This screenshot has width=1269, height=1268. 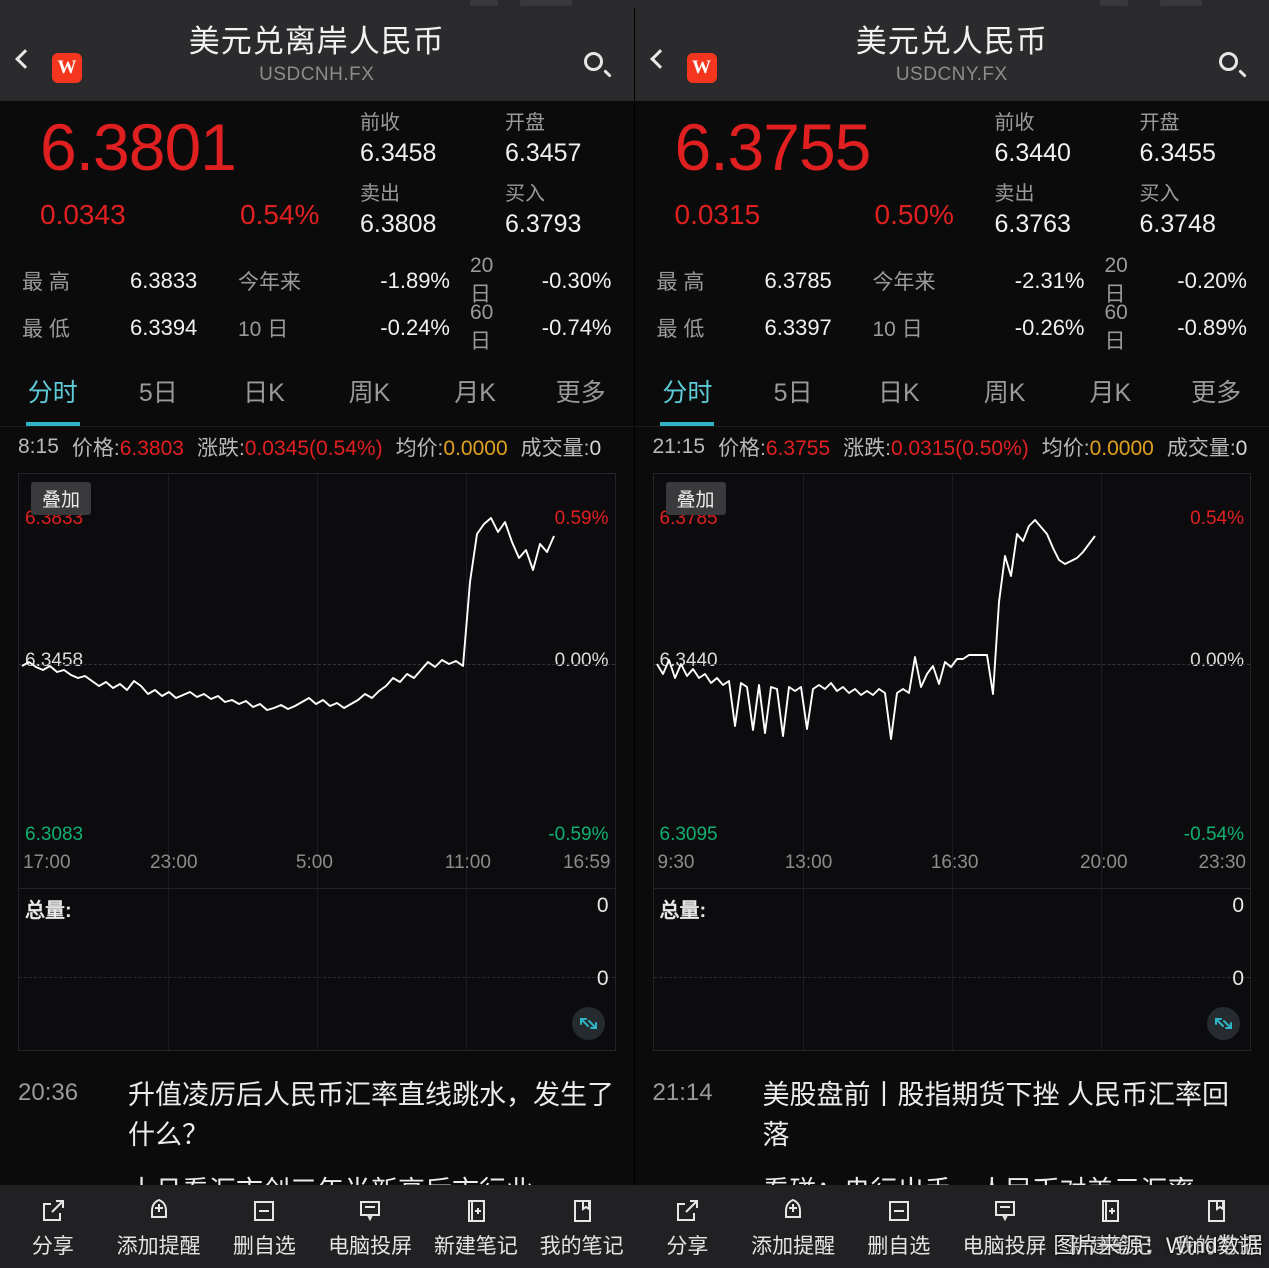 I want to click on stats-row-2: 最 低 6.3394 10 日 -0.24% 60 日 -0.74%, so click(x=317, y=327).